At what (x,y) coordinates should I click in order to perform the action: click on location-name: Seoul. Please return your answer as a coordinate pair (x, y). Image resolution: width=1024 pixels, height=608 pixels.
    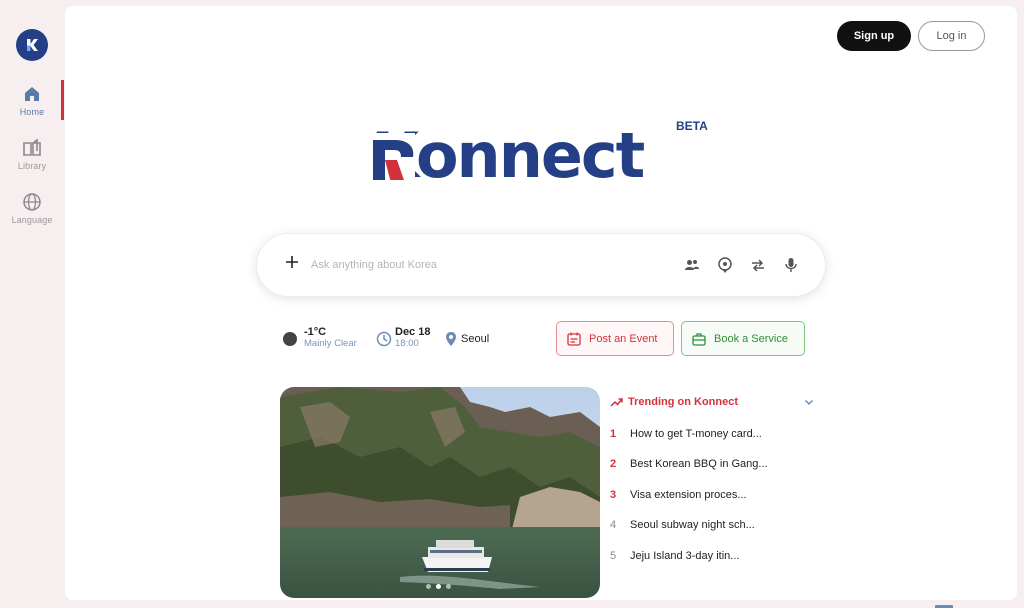
    Looking at the image, I should click on (475, 339).